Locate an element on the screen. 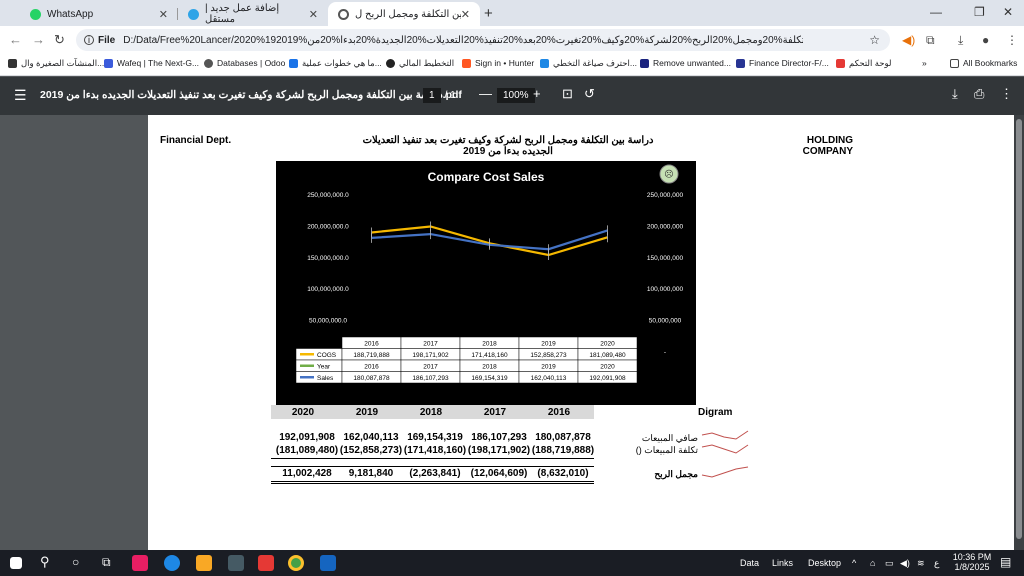 This screenshot has height=576, width=1024. language-indicator: ع is located at coordinates (936, 563).